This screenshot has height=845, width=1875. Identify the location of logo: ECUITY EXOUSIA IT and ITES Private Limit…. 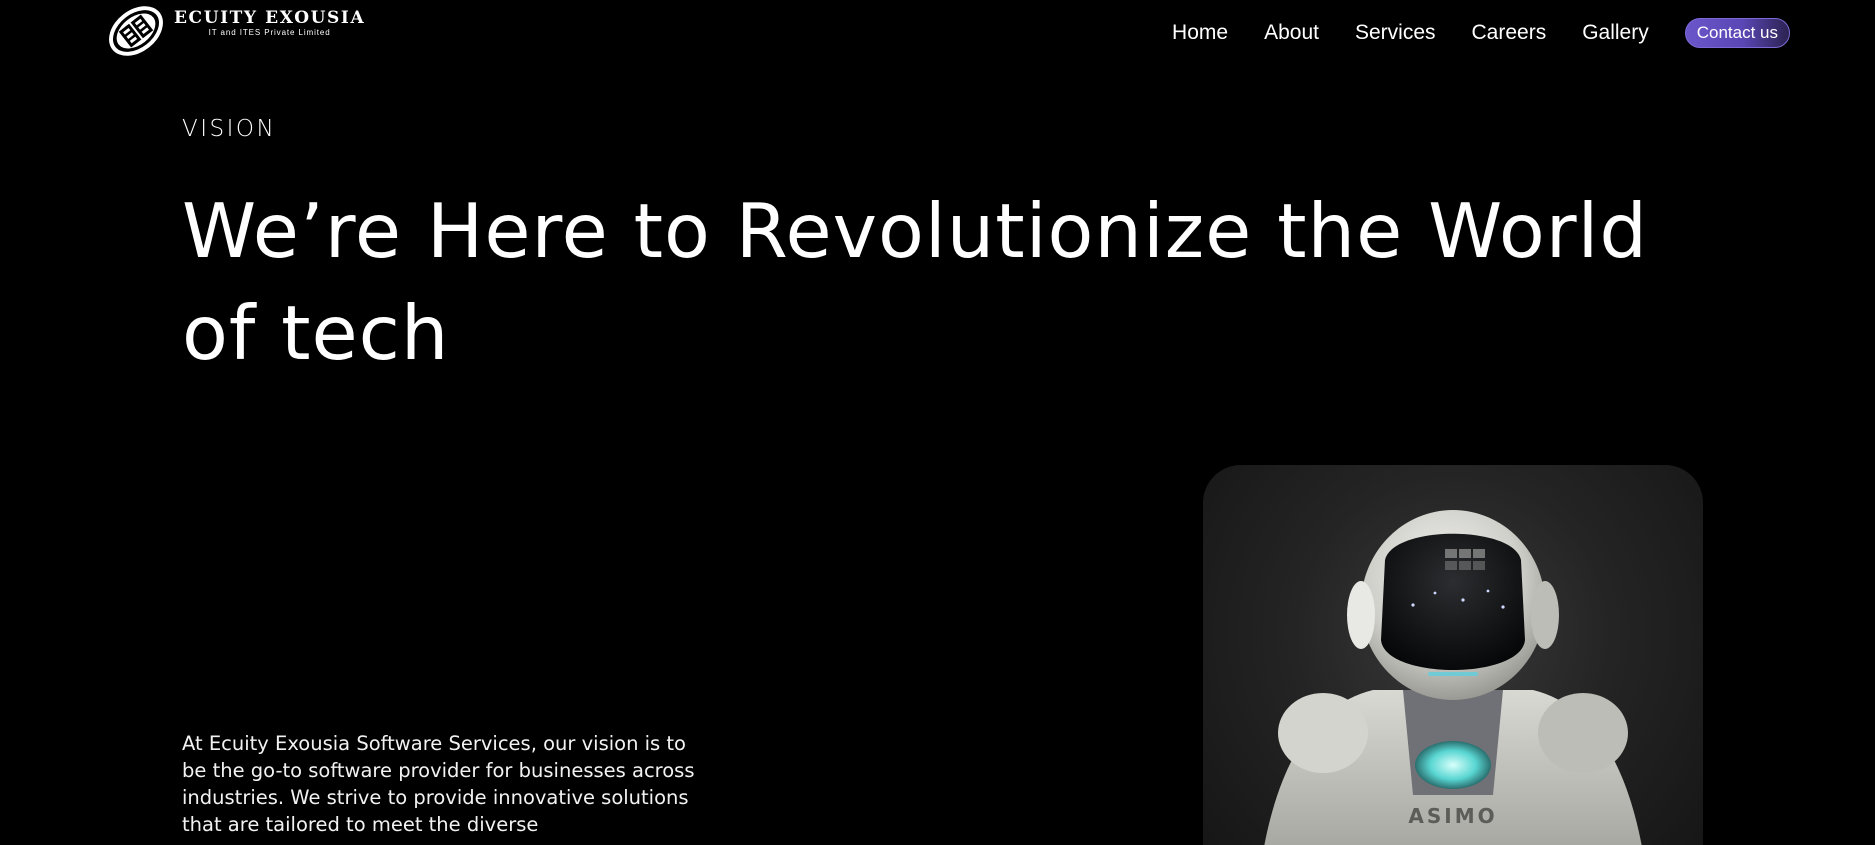
(233, 31).